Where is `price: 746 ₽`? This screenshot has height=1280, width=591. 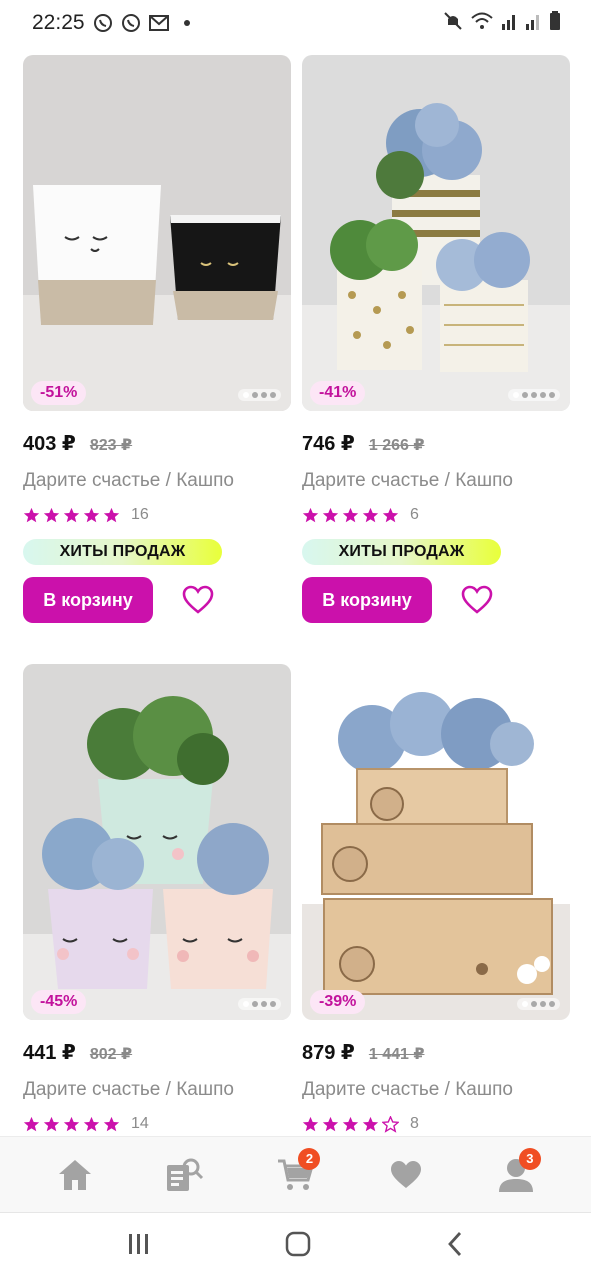 price: 746 ₽ is located at coordinates (328, 444).